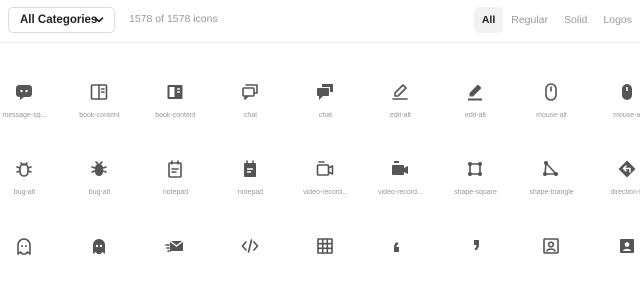 The width and height of the screenshot is (640, 296). I want to click on mouse-alt-solid-icon, so click(627, 92).